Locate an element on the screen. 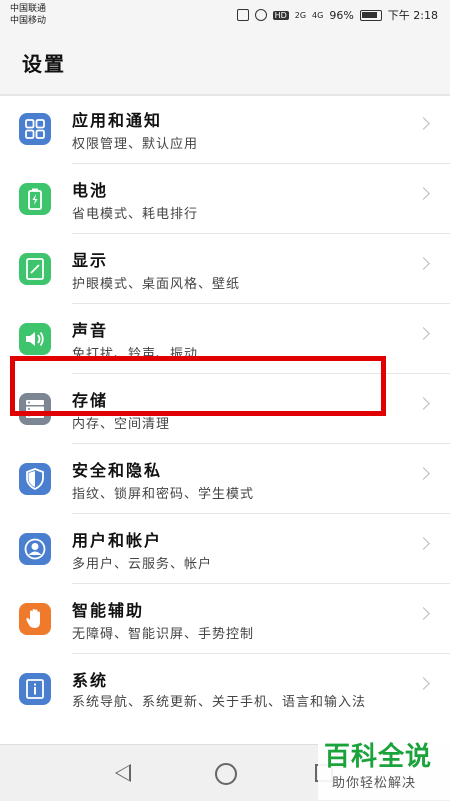  settings-item-battery: 电池 省电模式、耗电排行 is located at coordinates (225, 199).